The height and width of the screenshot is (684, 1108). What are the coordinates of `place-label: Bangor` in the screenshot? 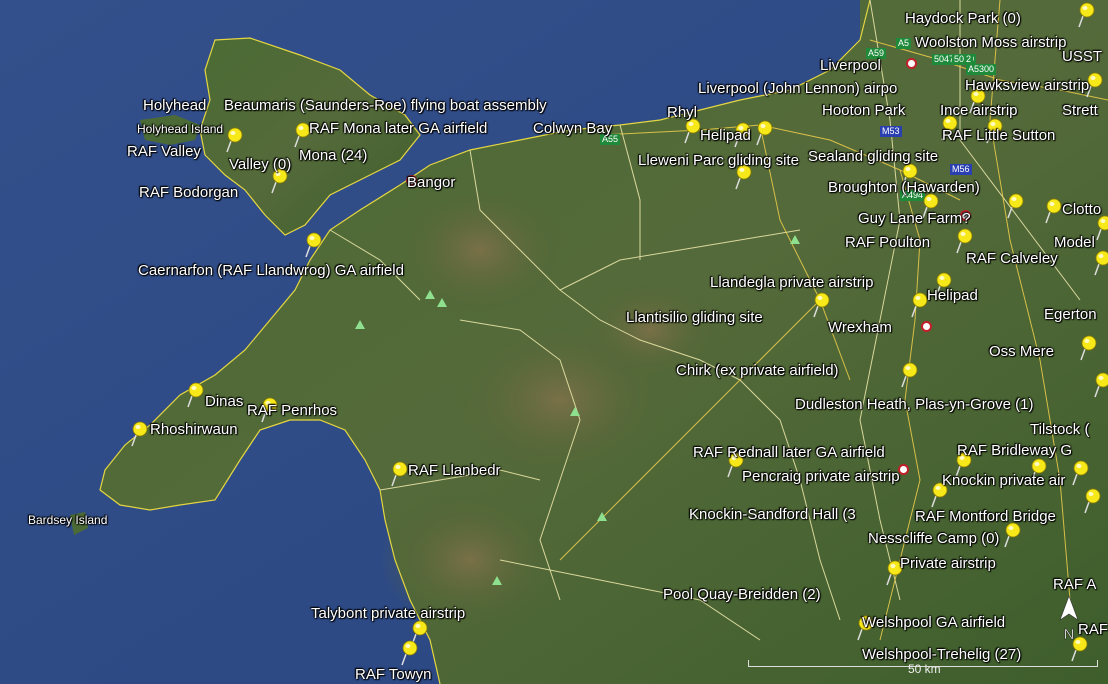 It's located at (431, 182).